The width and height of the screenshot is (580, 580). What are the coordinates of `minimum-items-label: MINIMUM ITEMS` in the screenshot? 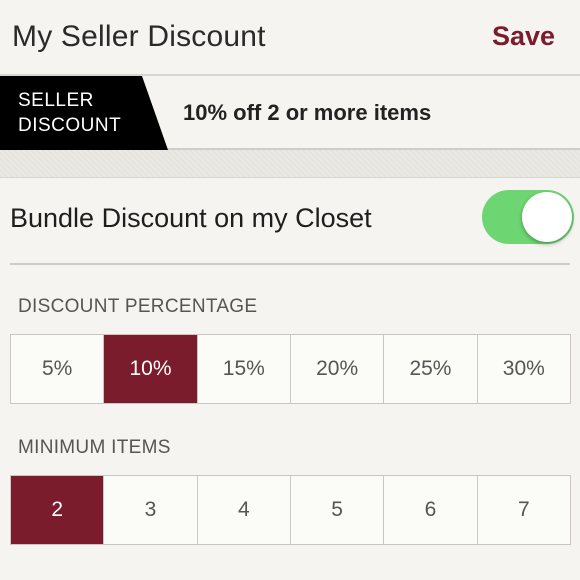 It's located at (94, 447).